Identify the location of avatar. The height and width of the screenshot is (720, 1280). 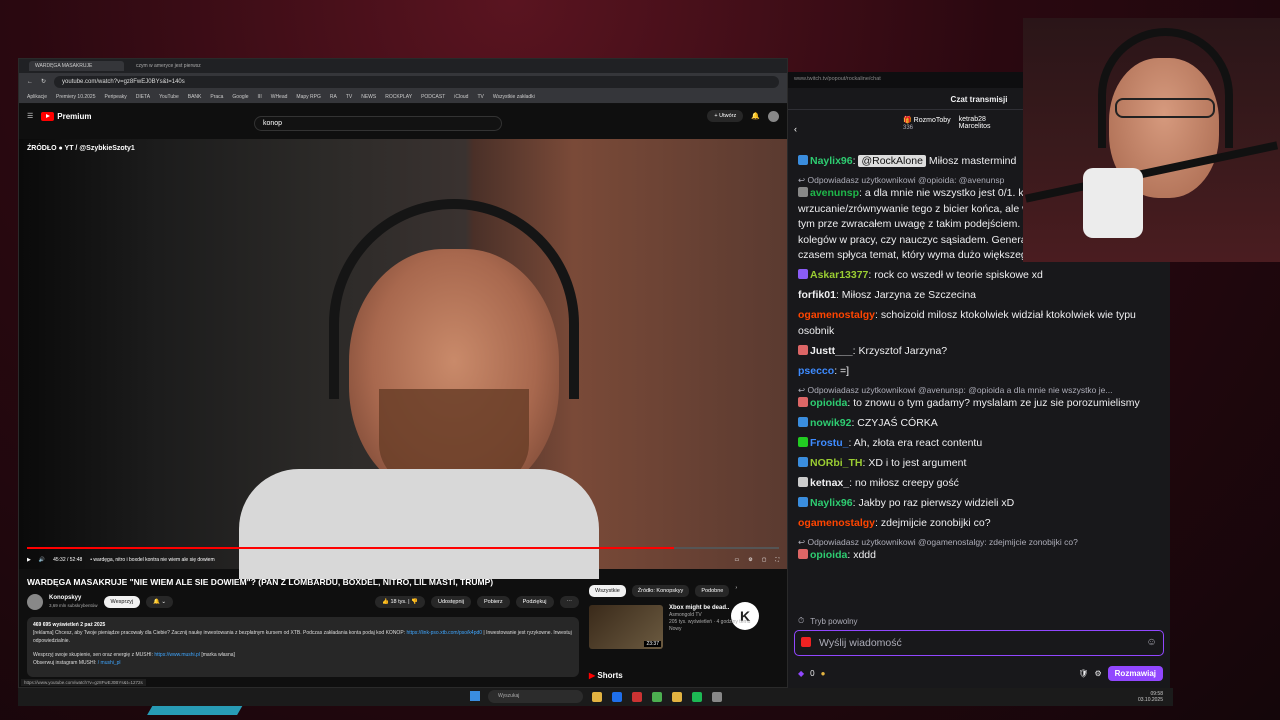
(773, 116).